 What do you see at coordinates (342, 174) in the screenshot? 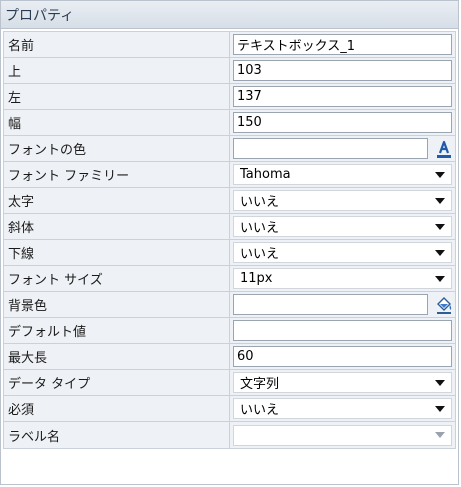
I see `font-family-select: Tahoma` at bounding box center [342, 174].